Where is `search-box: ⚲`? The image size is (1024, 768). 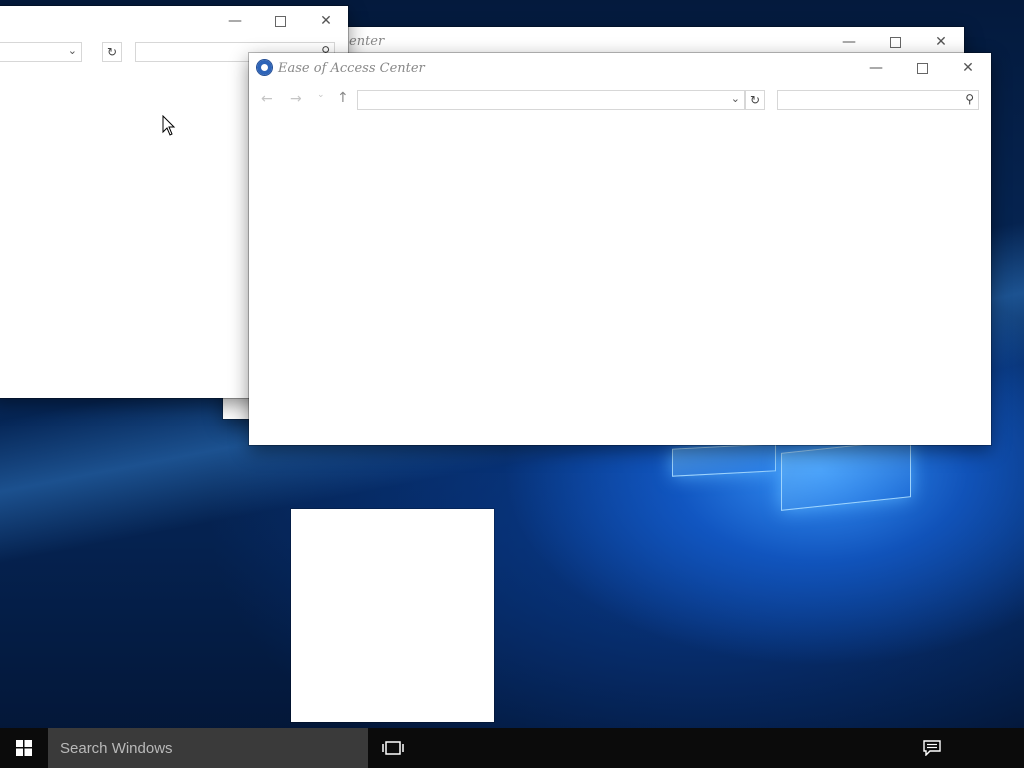
search-box: ⚲ is located at coordinates (878, 100).